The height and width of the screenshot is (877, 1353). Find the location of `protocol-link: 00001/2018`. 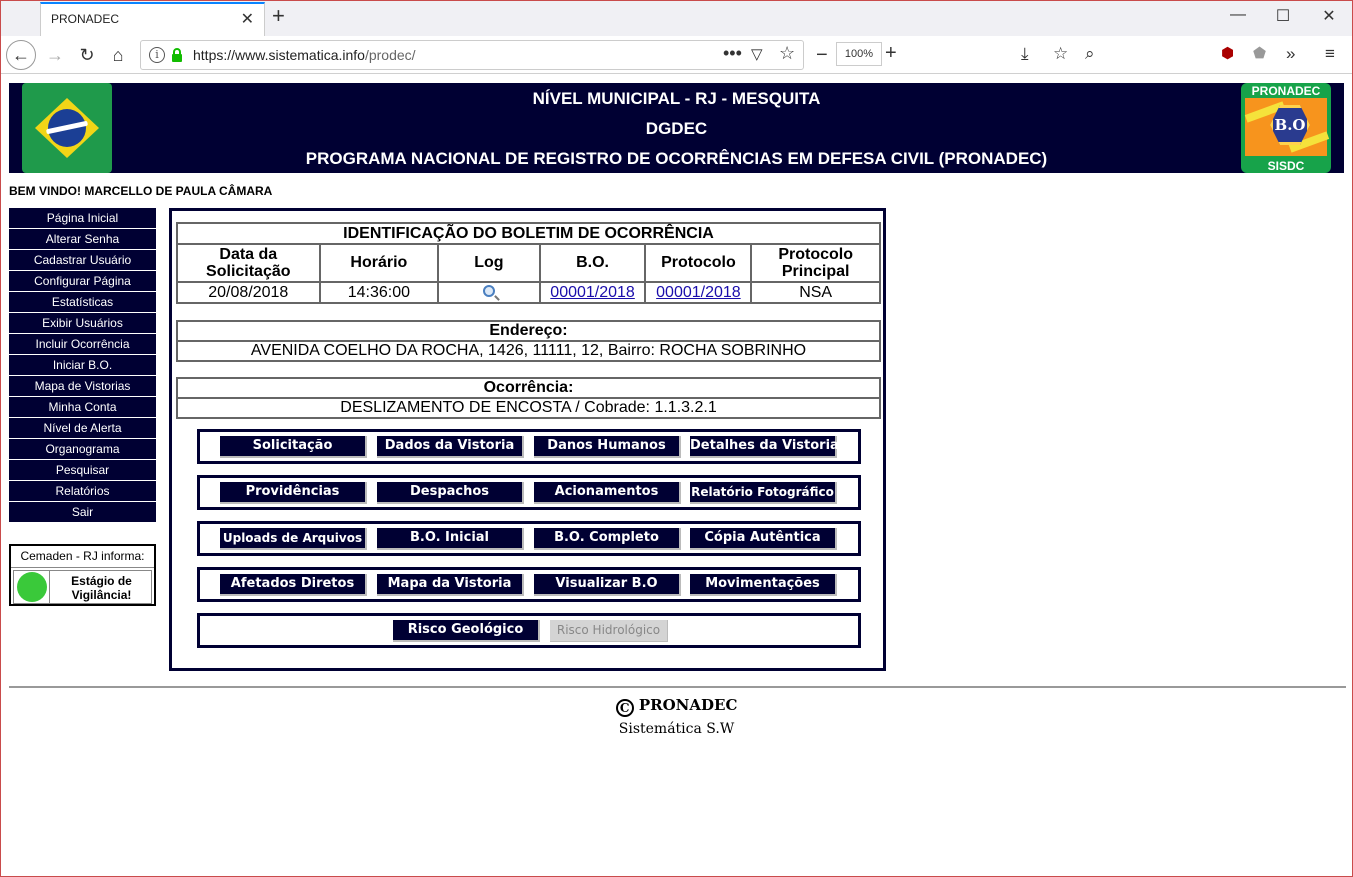

protocol-link: 00001/2018 is located at coordinates (698, 292).